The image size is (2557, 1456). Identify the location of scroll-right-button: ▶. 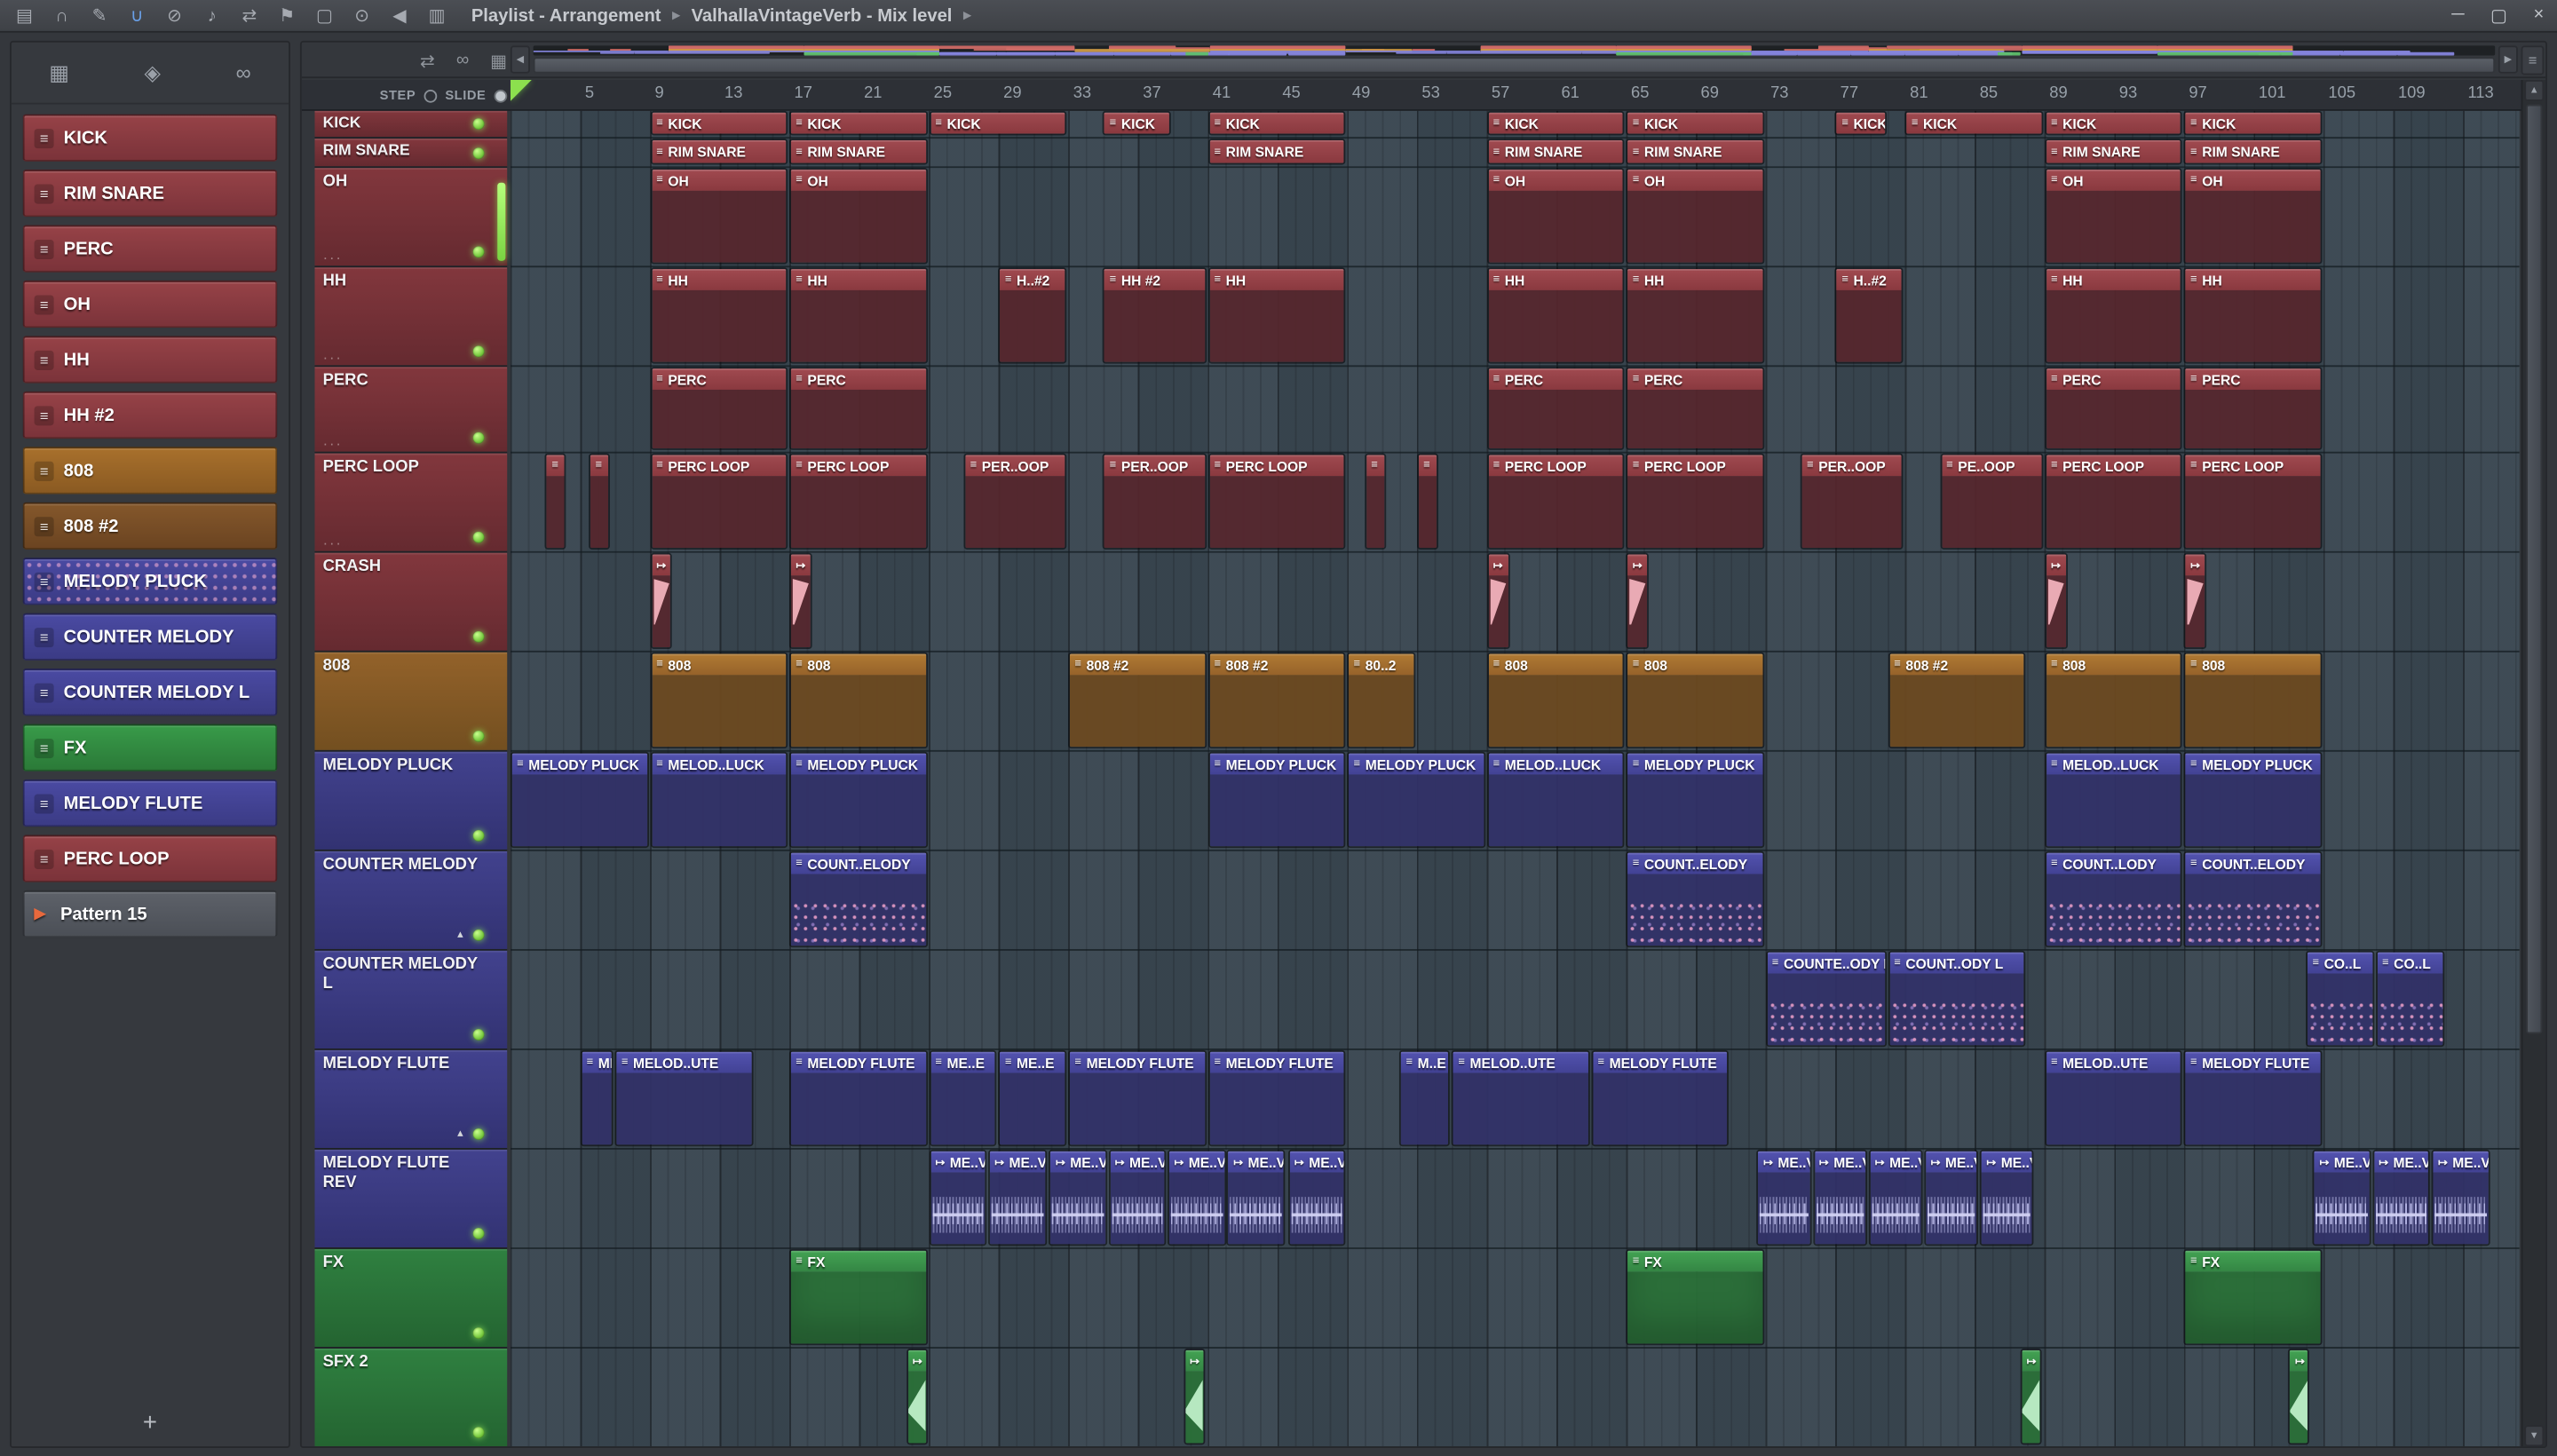
(2508, 60).